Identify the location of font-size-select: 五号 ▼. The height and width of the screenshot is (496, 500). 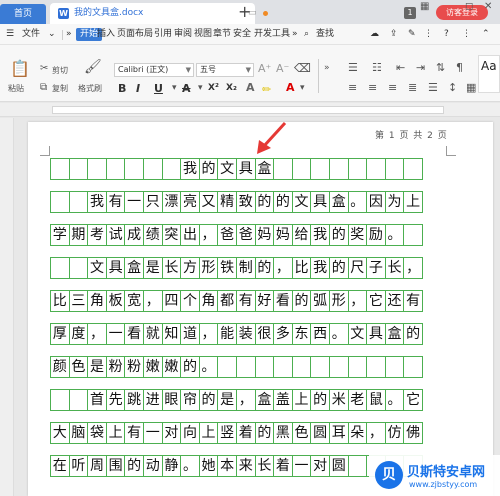
(225, 70).